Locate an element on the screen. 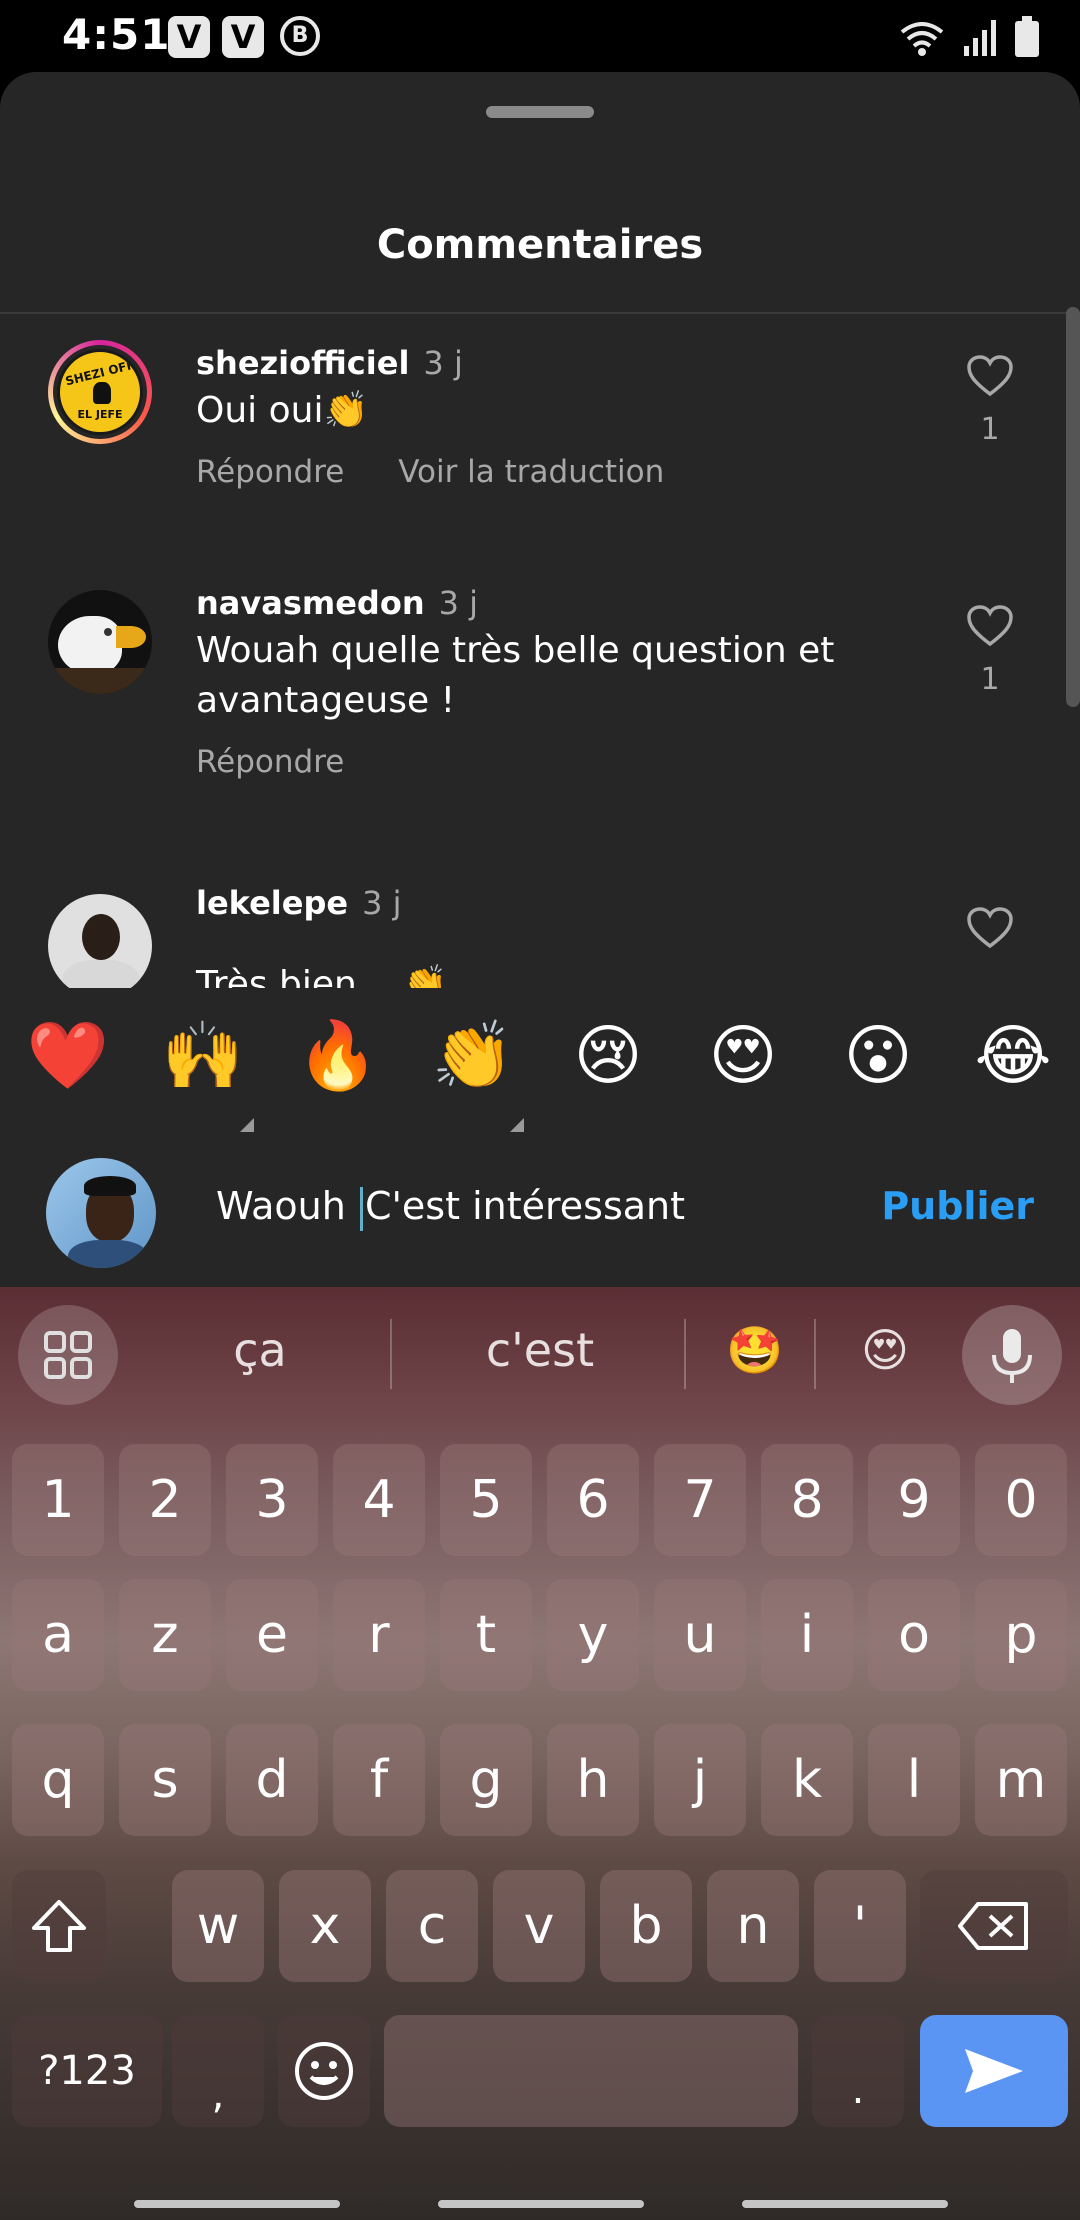  emoji-key is located at coordinates (324, 2071).